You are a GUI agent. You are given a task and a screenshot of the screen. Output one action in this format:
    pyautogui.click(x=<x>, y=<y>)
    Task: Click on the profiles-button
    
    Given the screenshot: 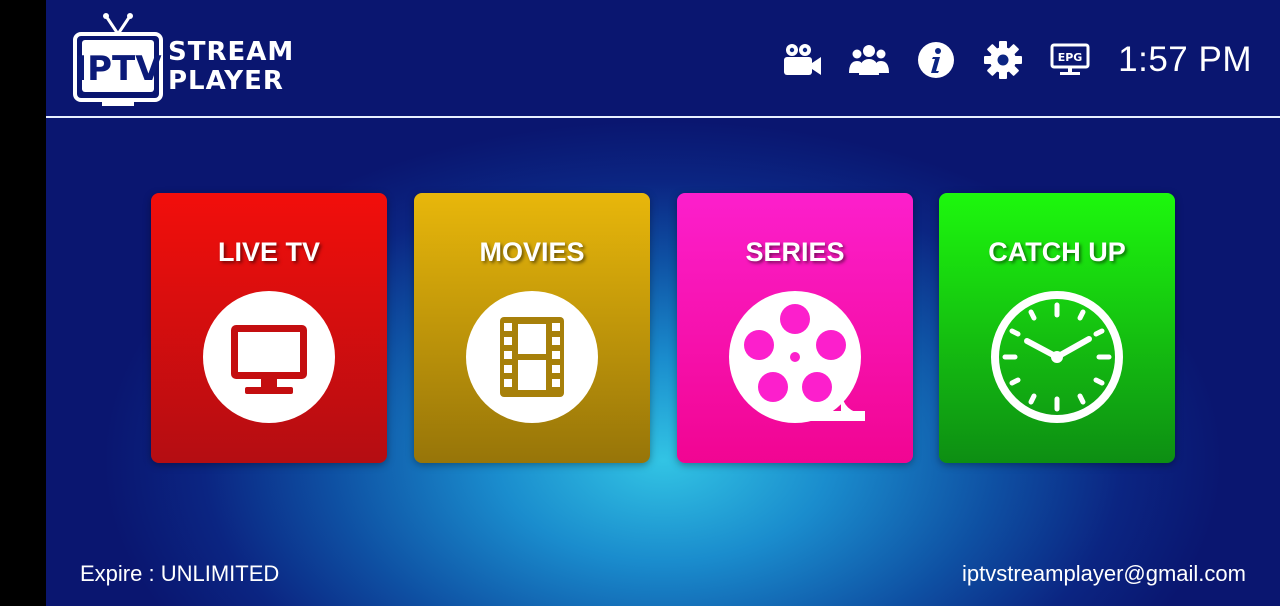 What is the action you would take?
    pyautogui.click(x=869, y=60)
    